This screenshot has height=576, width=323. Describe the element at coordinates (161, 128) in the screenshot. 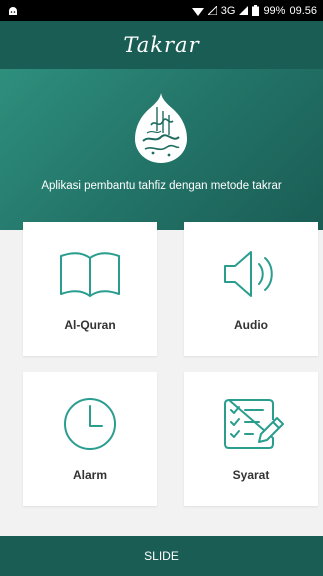

I see `calligraphy-emblem-icon` at that location.